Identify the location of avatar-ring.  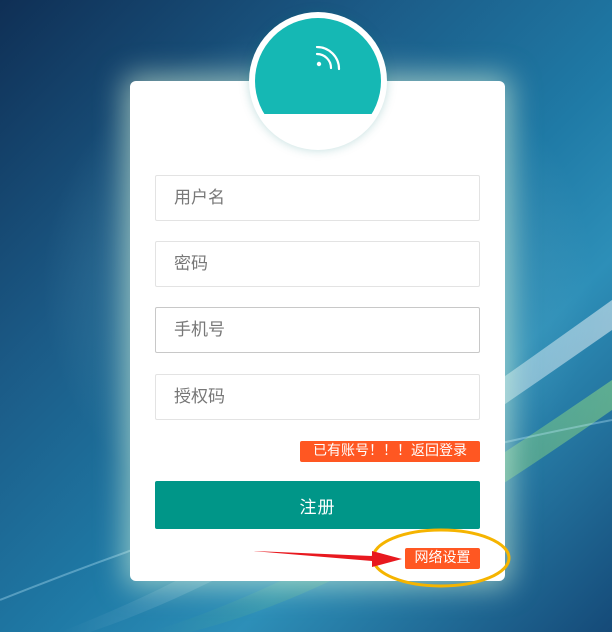
(318, 81).